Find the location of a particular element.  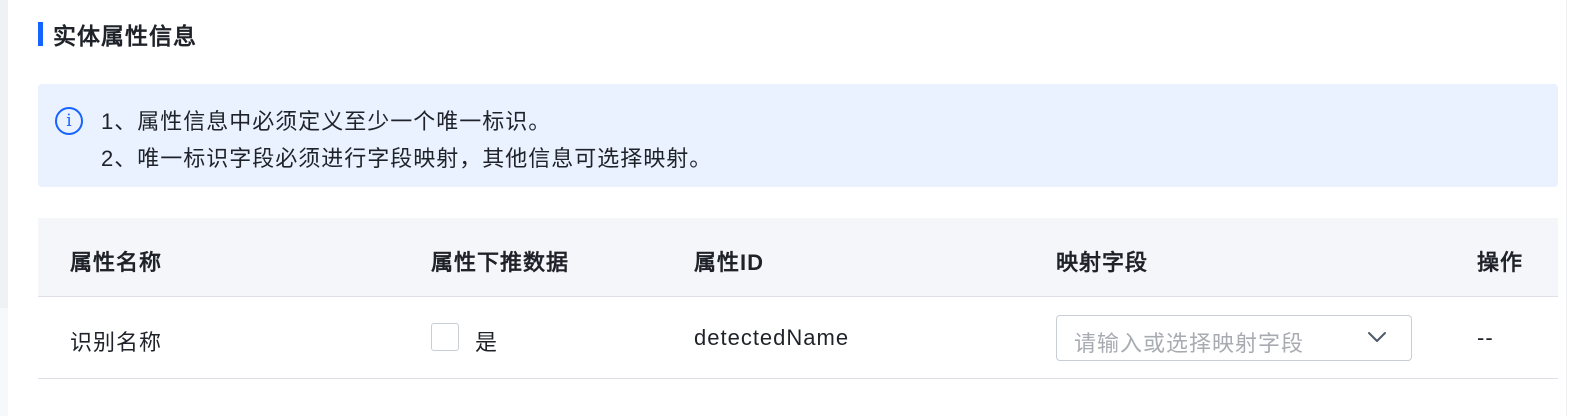

notice-line-2: 2、唯一标识字段必须进行字段映射，其他信息可选择映射。 is located at coordinates (407, 158).